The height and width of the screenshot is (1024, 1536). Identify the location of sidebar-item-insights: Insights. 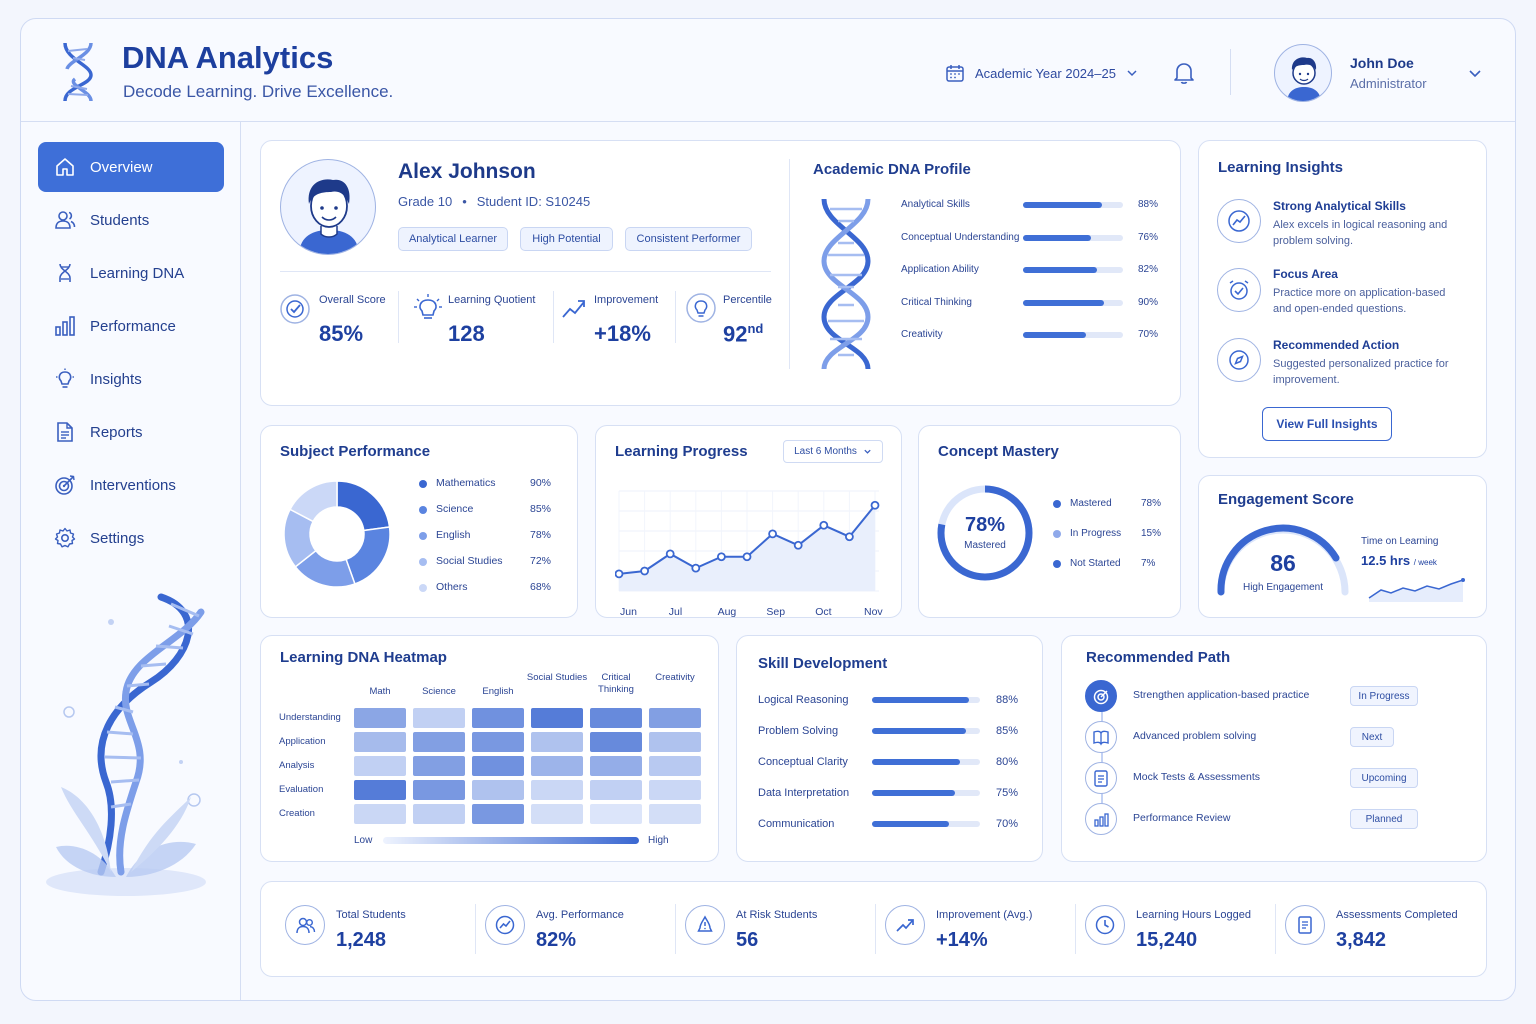
(131, 379).